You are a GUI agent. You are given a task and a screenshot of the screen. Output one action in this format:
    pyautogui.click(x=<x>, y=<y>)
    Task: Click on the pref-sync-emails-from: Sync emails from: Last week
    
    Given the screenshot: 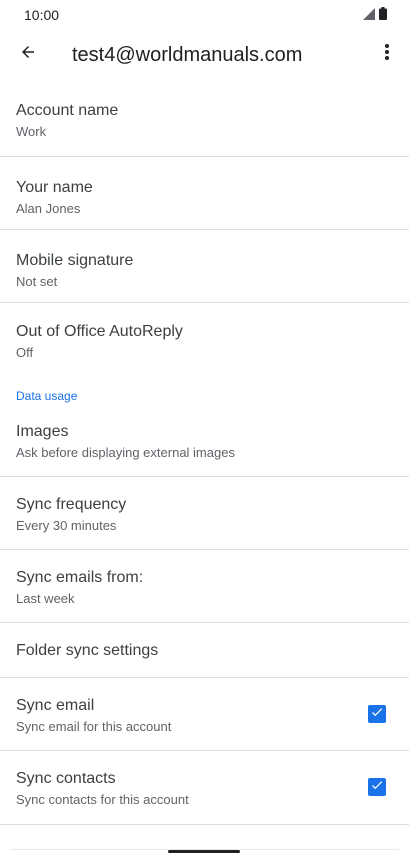 What is the action you would take?
    pyautogui.click(x=204, y=586)
    